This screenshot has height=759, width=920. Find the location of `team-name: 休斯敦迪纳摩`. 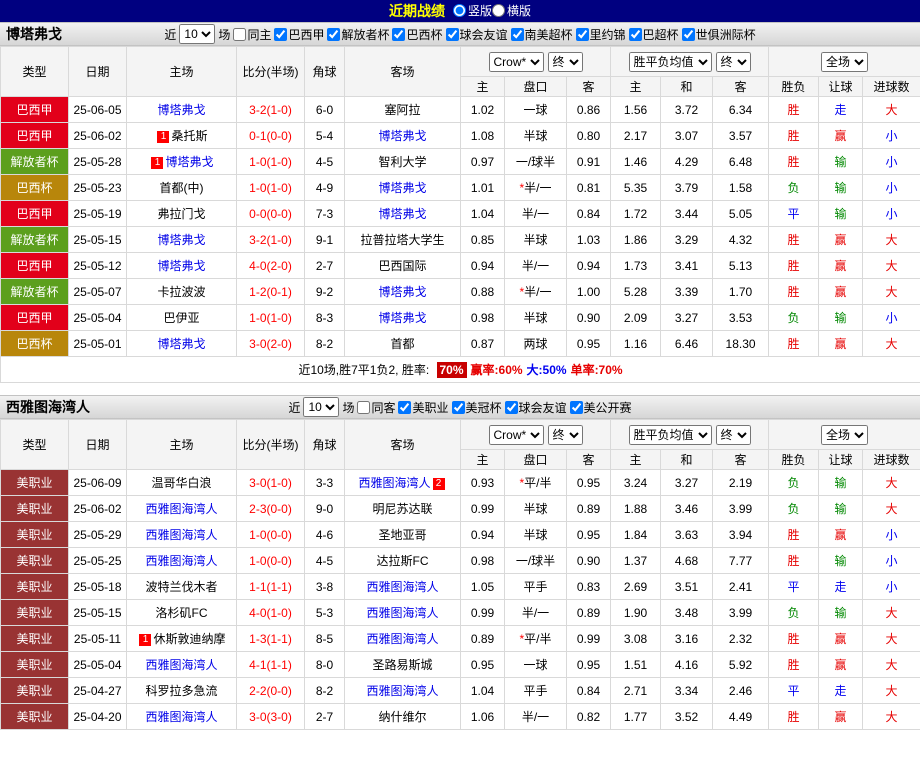

team-name: 休斯敦迪纳摩 is located at coordinates (189, 639).